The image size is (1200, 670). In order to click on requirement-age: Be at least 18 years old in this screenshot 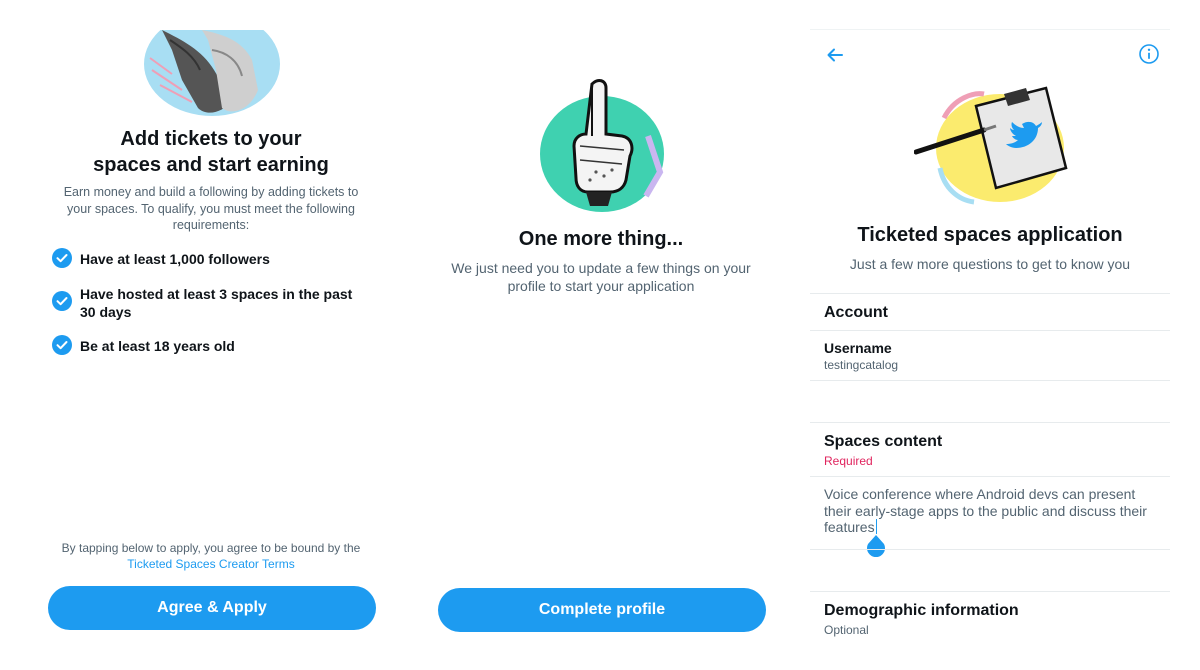, I will do `click(217, 345)`.